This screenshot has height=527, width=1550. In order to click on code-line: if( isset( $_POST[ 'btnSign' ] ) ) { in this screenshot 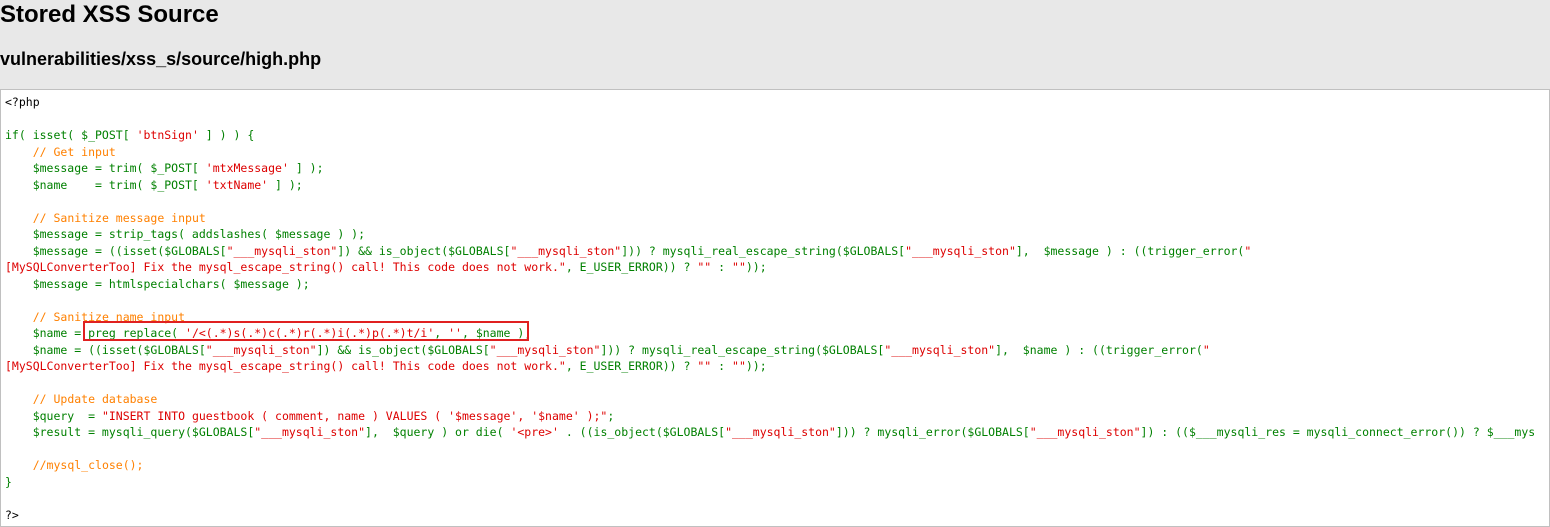, I will do `click(770, 135)`.